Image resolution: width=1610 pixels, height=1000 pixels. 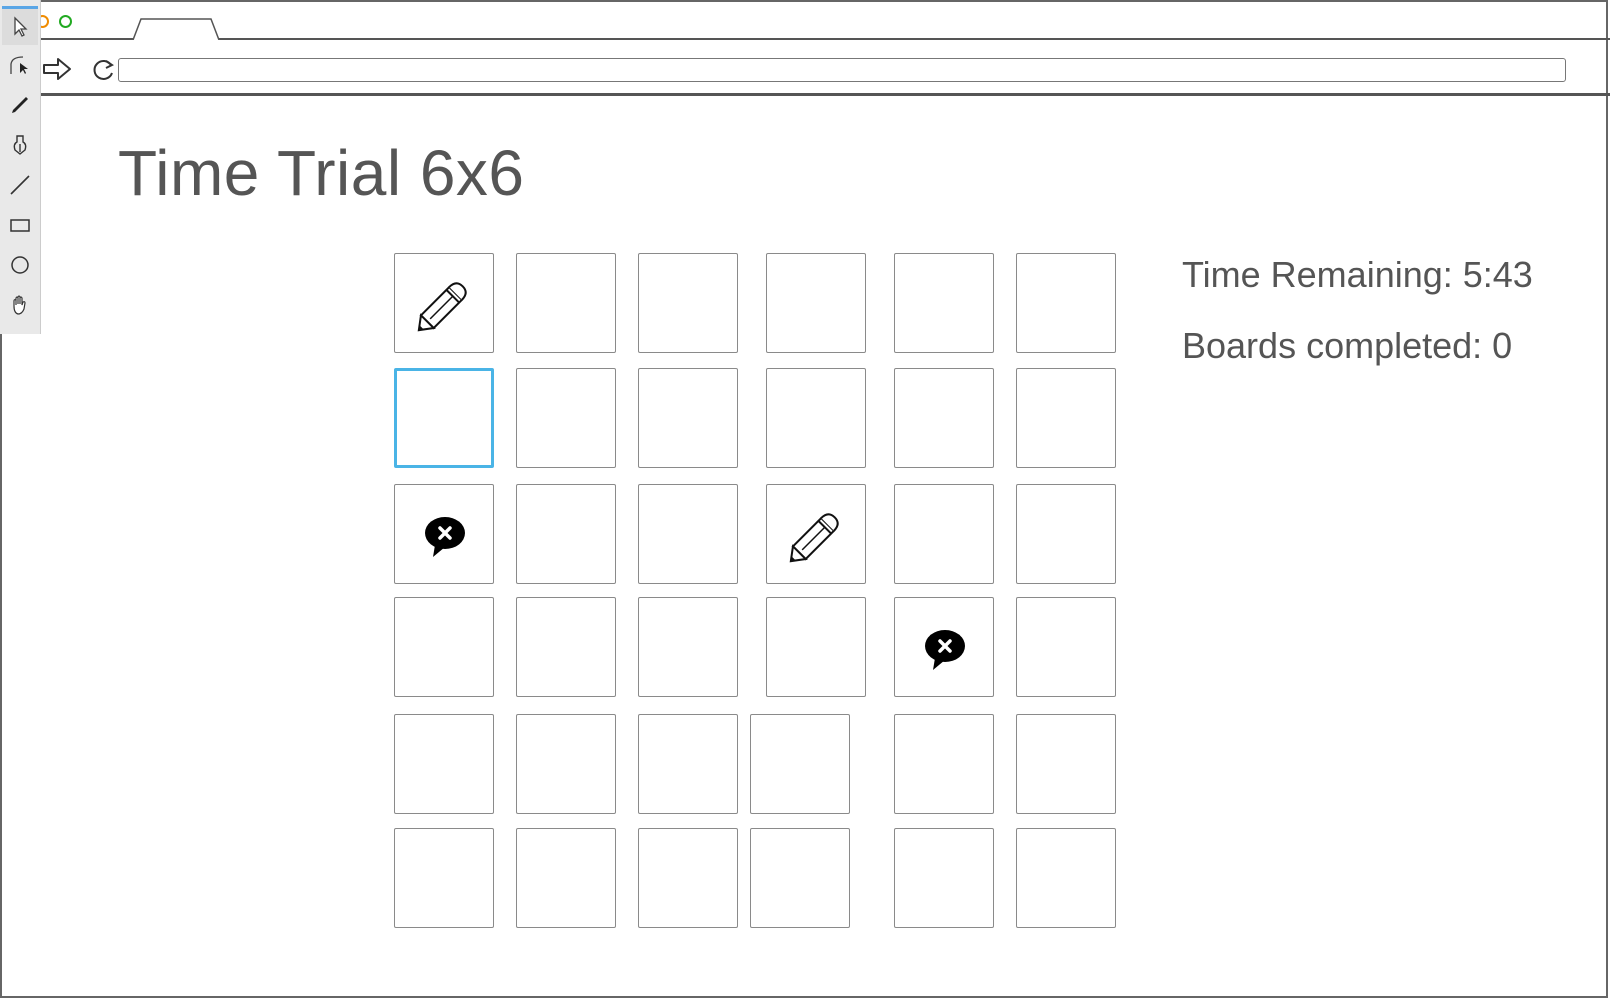 What do you see at coordinates (842, 70) in the screenshot?
I see `address-bar` at bounding box center [842, 70].